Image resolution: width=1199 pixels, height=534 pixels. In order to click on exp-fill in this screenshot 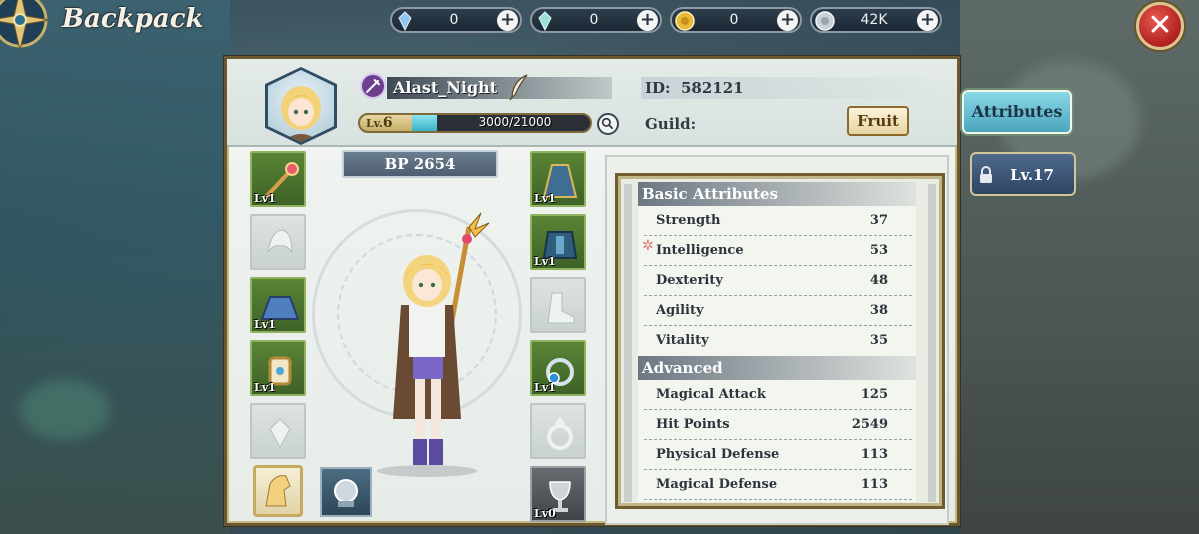, I will do `click(424, 123)`.